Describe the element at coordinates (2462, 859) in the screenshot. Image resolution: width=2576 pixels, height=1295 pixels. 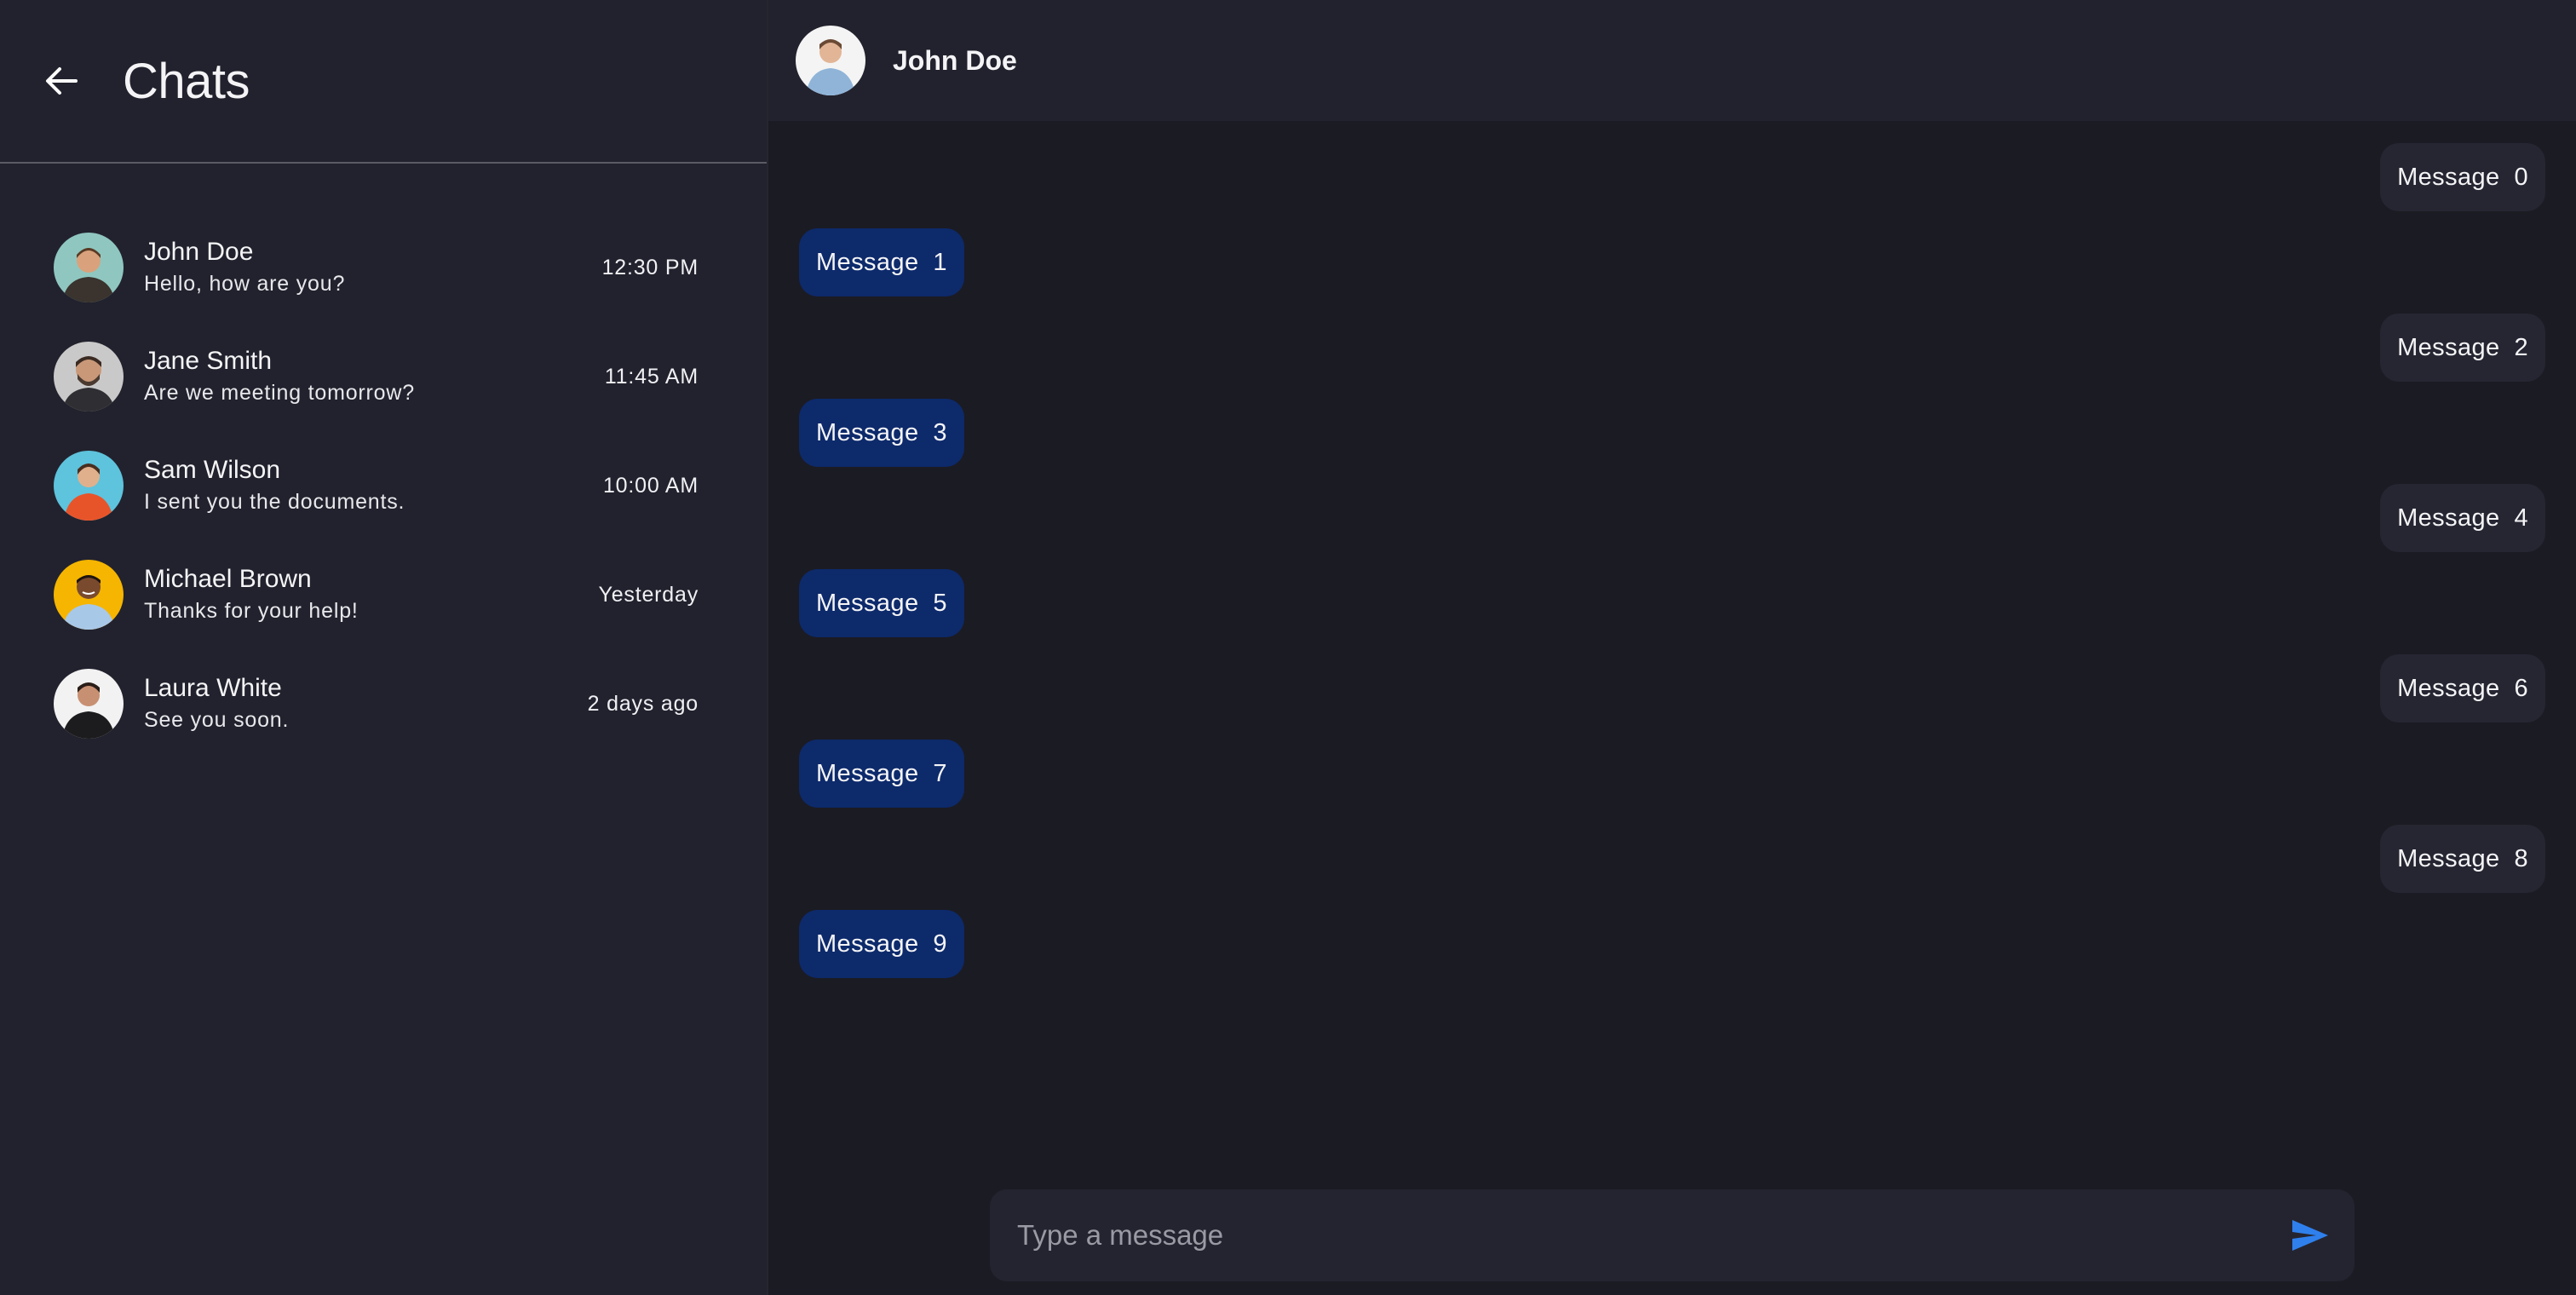
I see `message-bubble-incoming: Message 8` at that location.